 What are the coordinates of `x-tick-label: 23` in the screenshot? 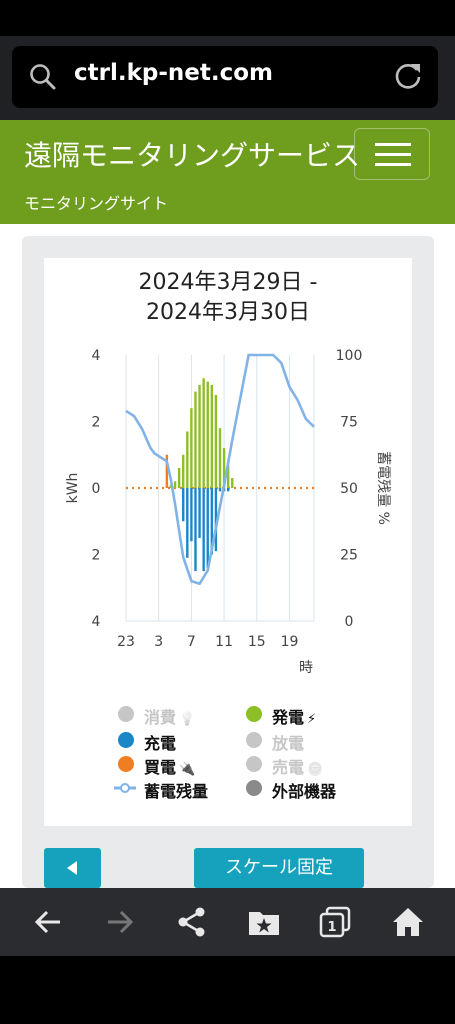 It's located at (126, 642).